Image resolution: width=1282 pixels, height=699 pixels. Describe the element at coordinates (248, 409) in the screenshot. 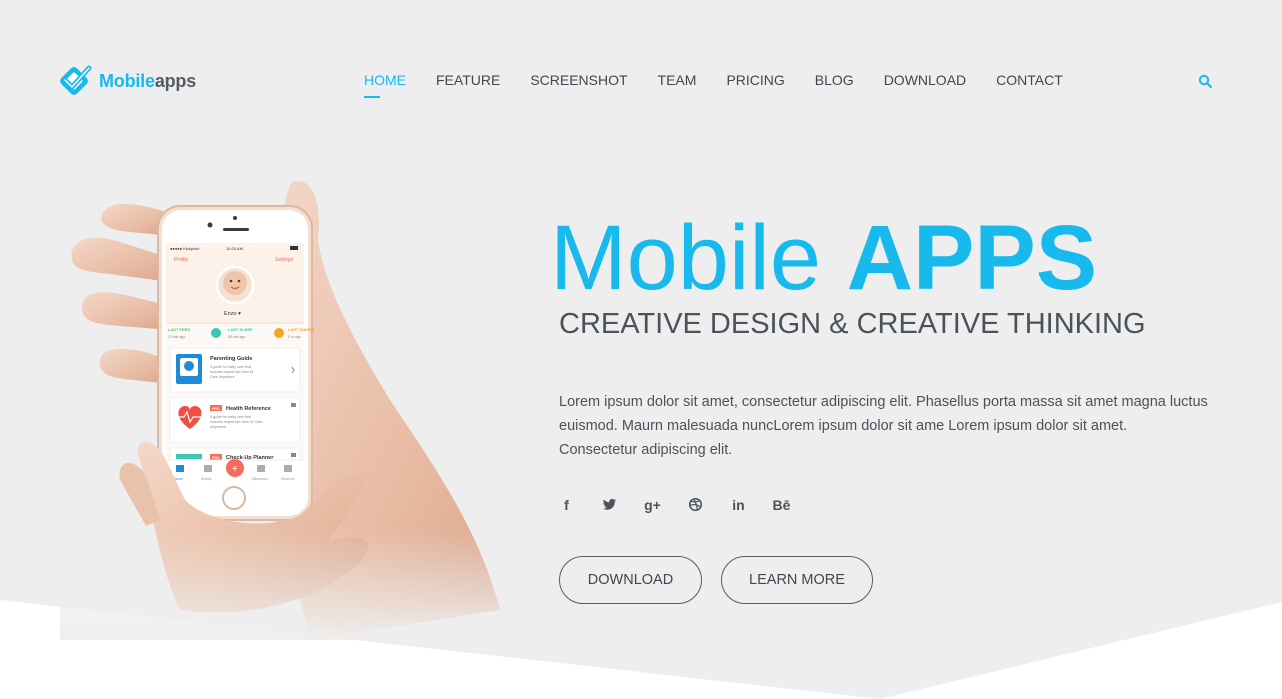

I see `svg-text: Health Reference` at that location.